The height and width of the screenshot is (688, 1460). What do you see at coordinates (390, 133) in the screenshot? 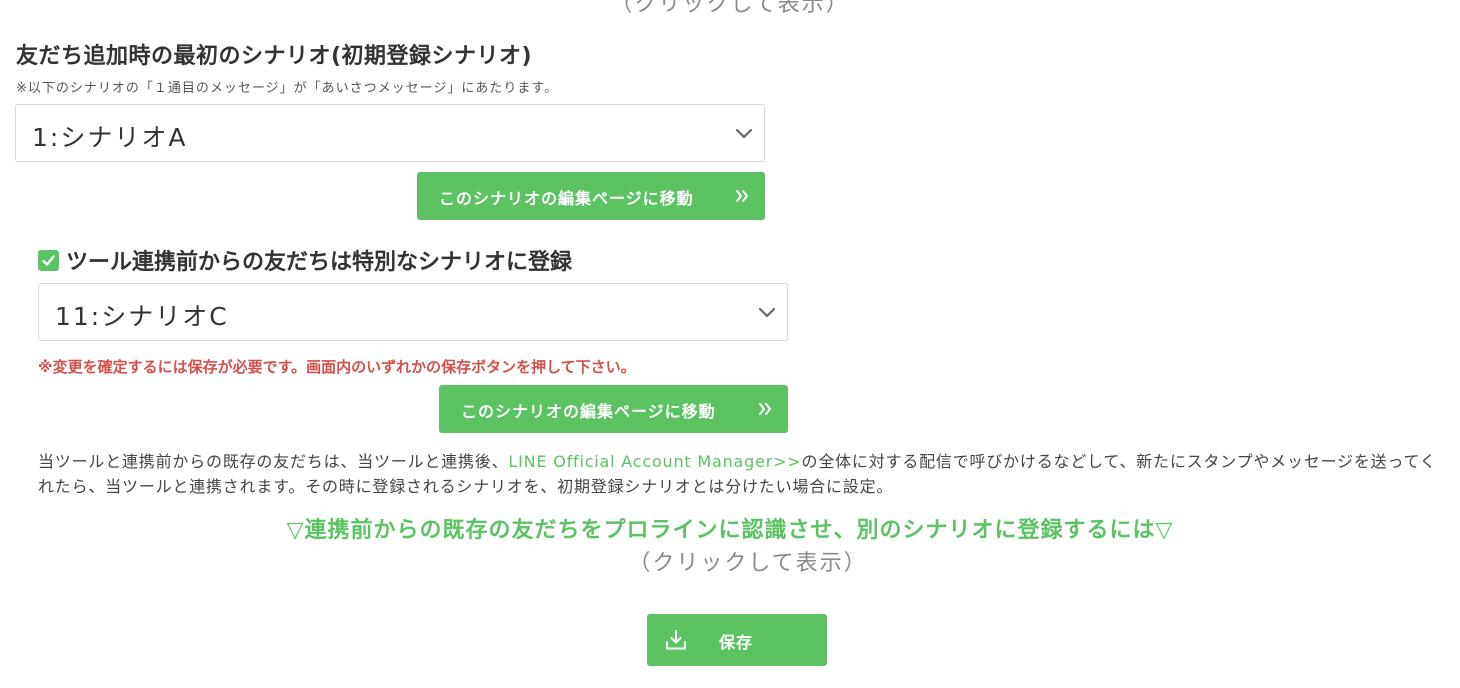
I see `initial-scenario-select: 1:シナリオA` at bounding box center [390, 133].